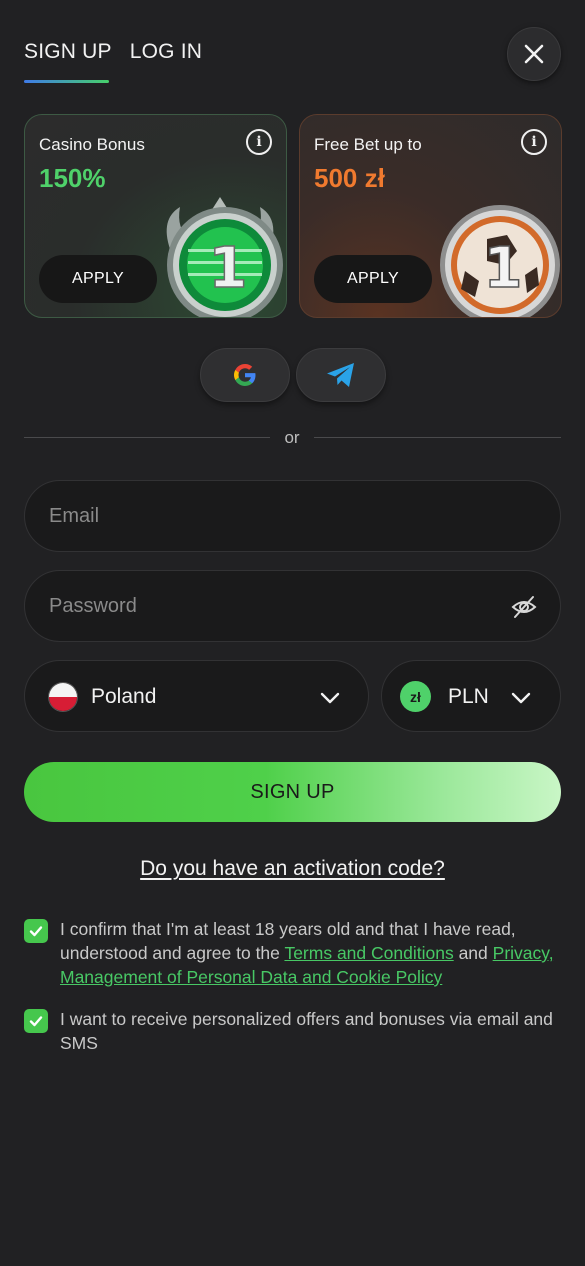 Image resolution: width=585 pixels, height=1266 pixels. What do you see at coordinates (292, 437) in the screenshot?
I see `divider-or-text: or` at bounding box center [292, 437].